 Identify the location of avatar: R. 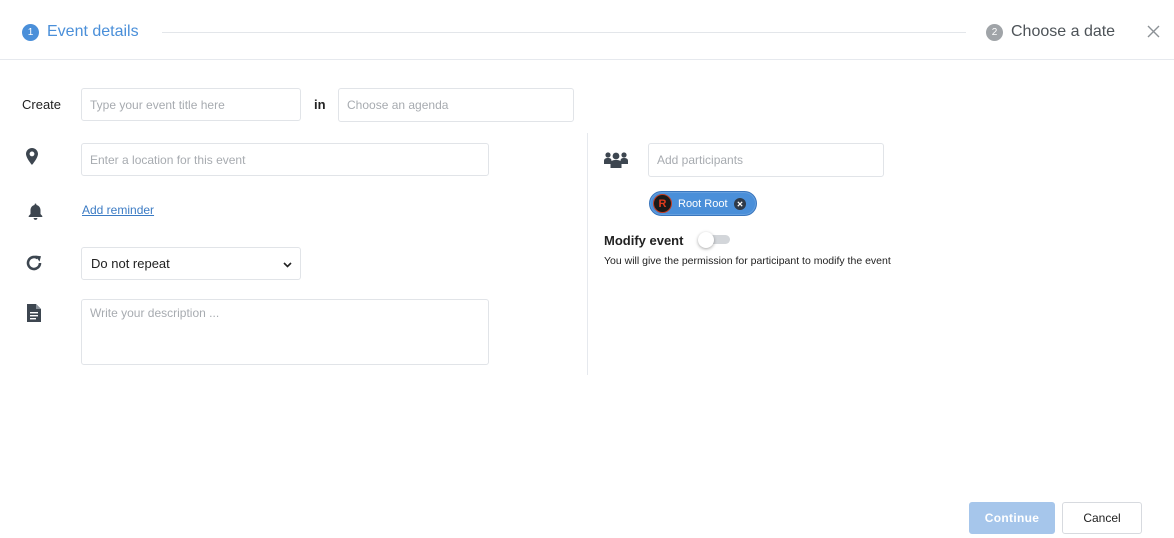
(662, 203).